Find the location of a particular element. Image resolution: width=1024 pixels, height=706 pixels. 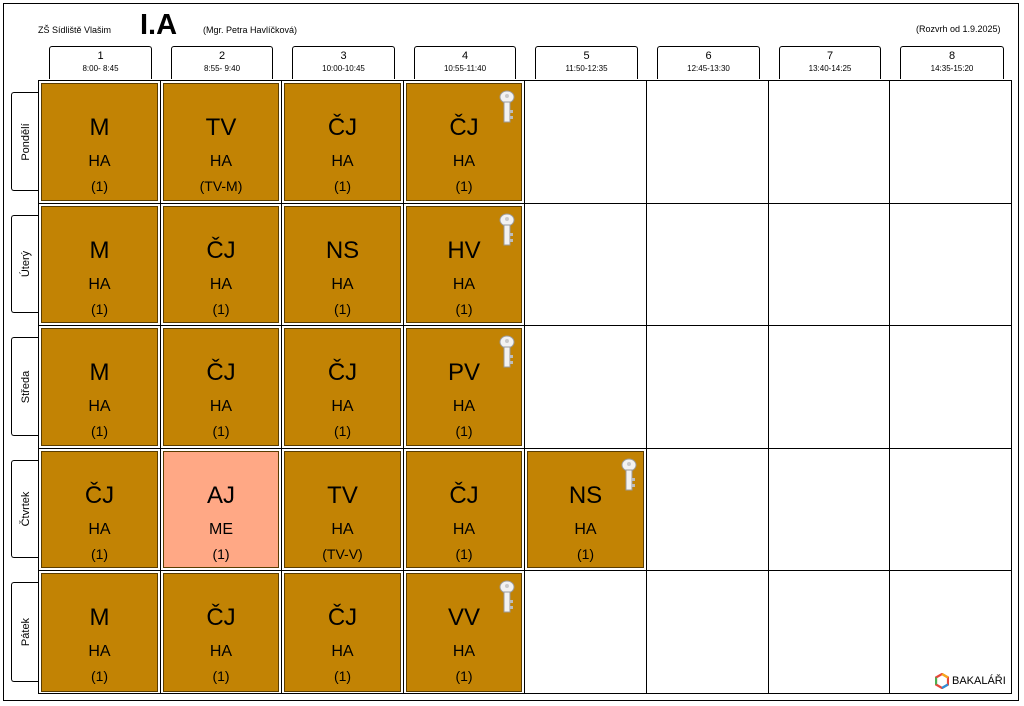

day-header: Čtvrtek is located at coordinates (25, 509).